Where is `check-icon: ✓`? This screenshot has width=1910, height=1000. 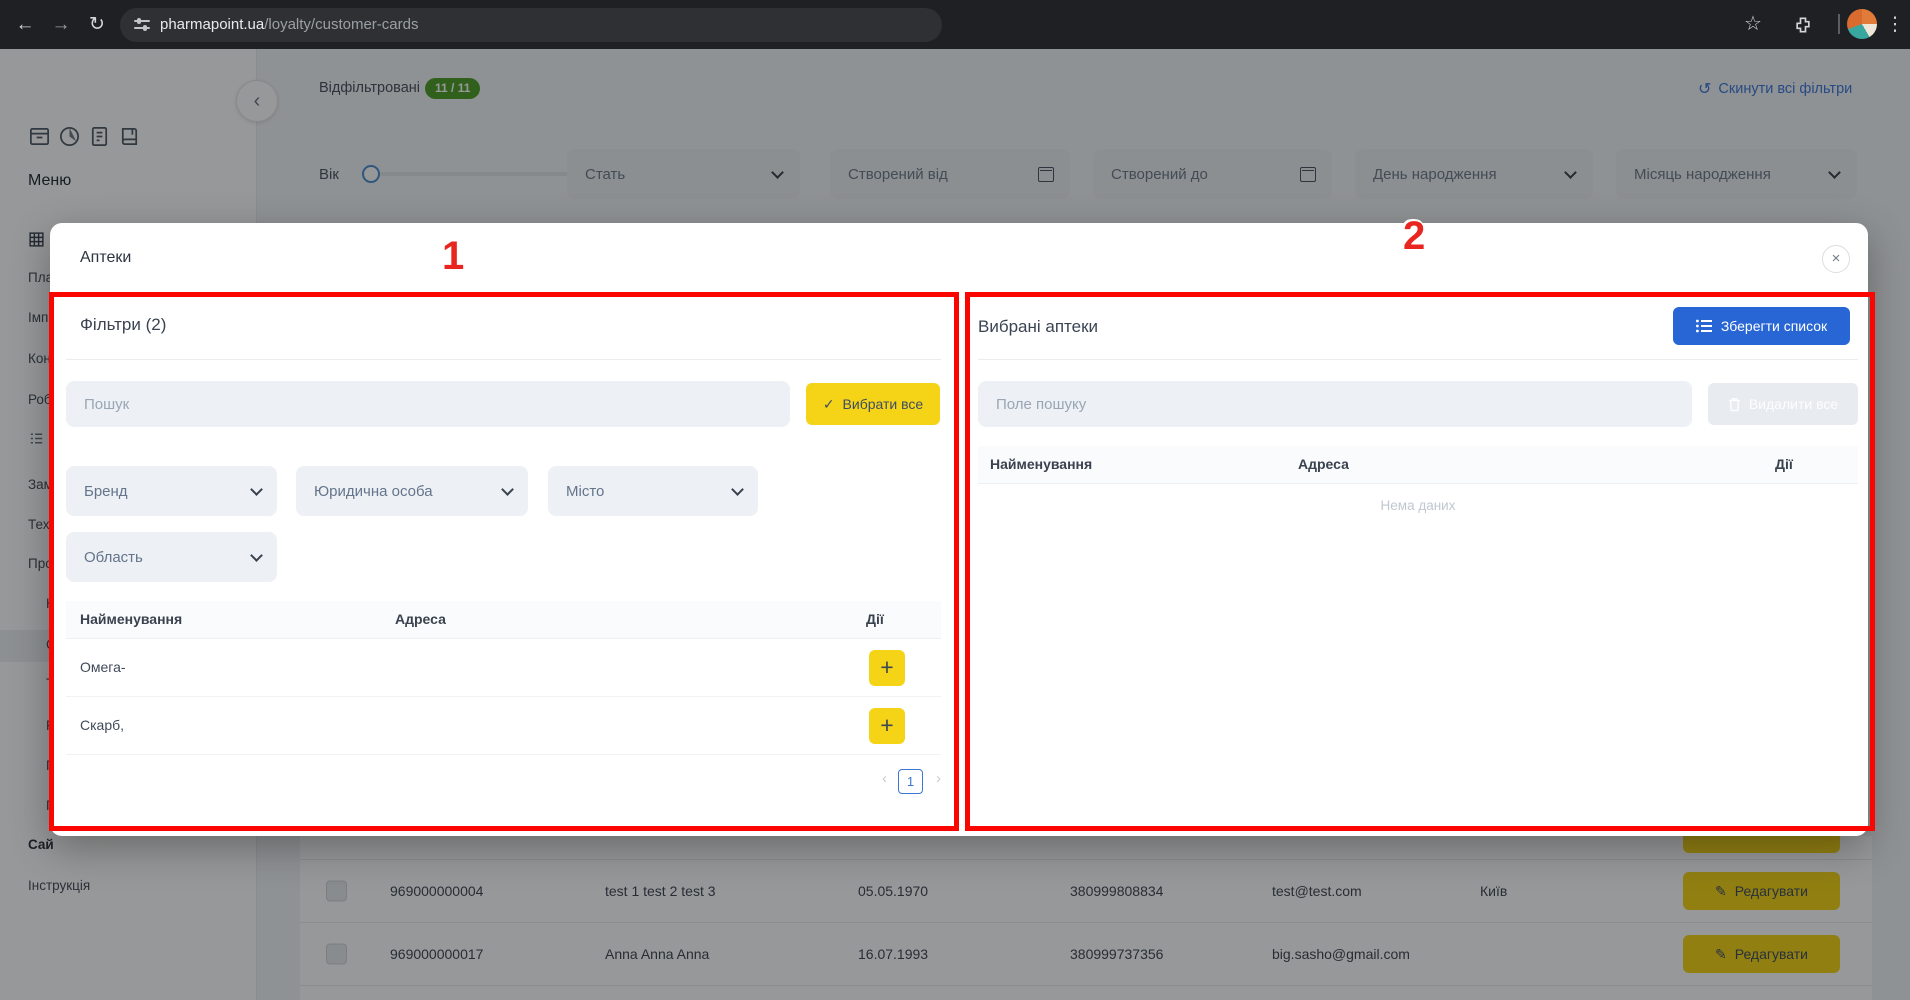
check-icon: ✓ is located at coordinates (828, 403).